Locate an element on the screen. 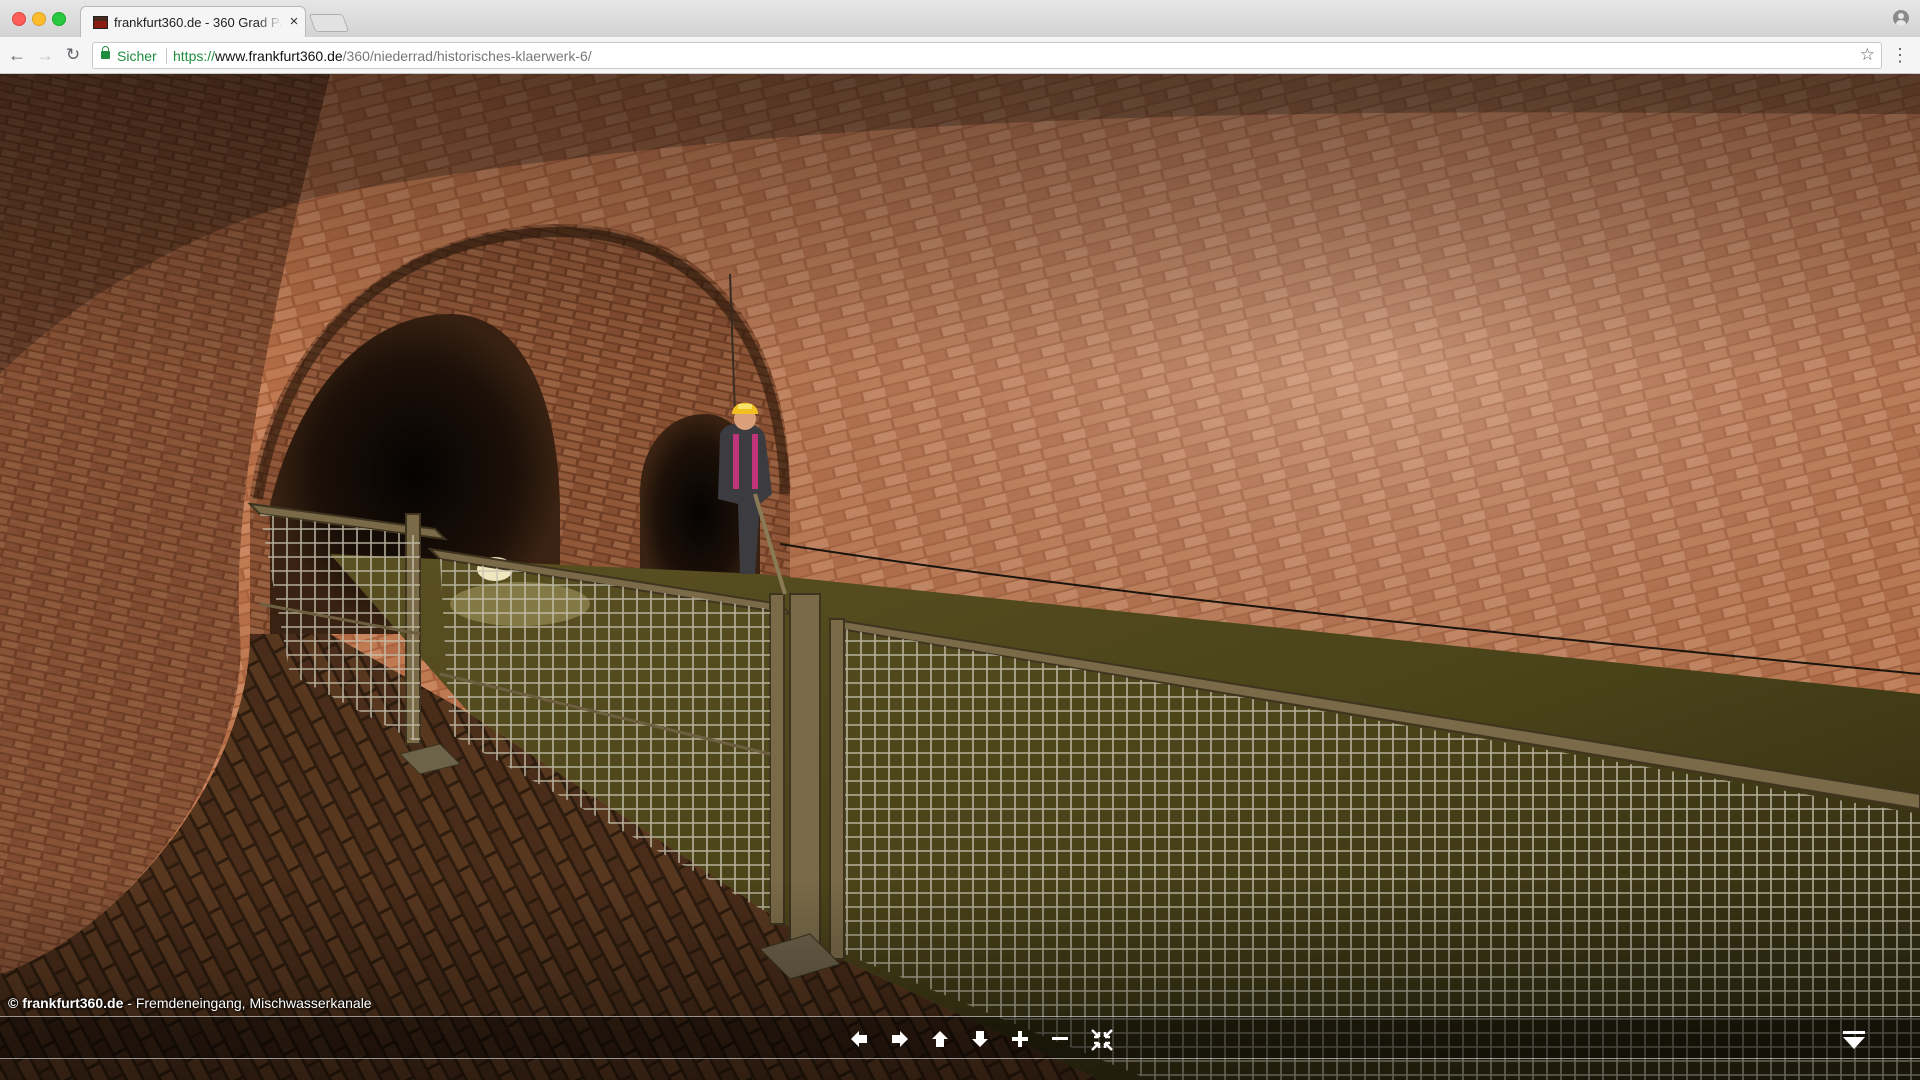  arrow-down-icon is located at coordinates (980, 1039).